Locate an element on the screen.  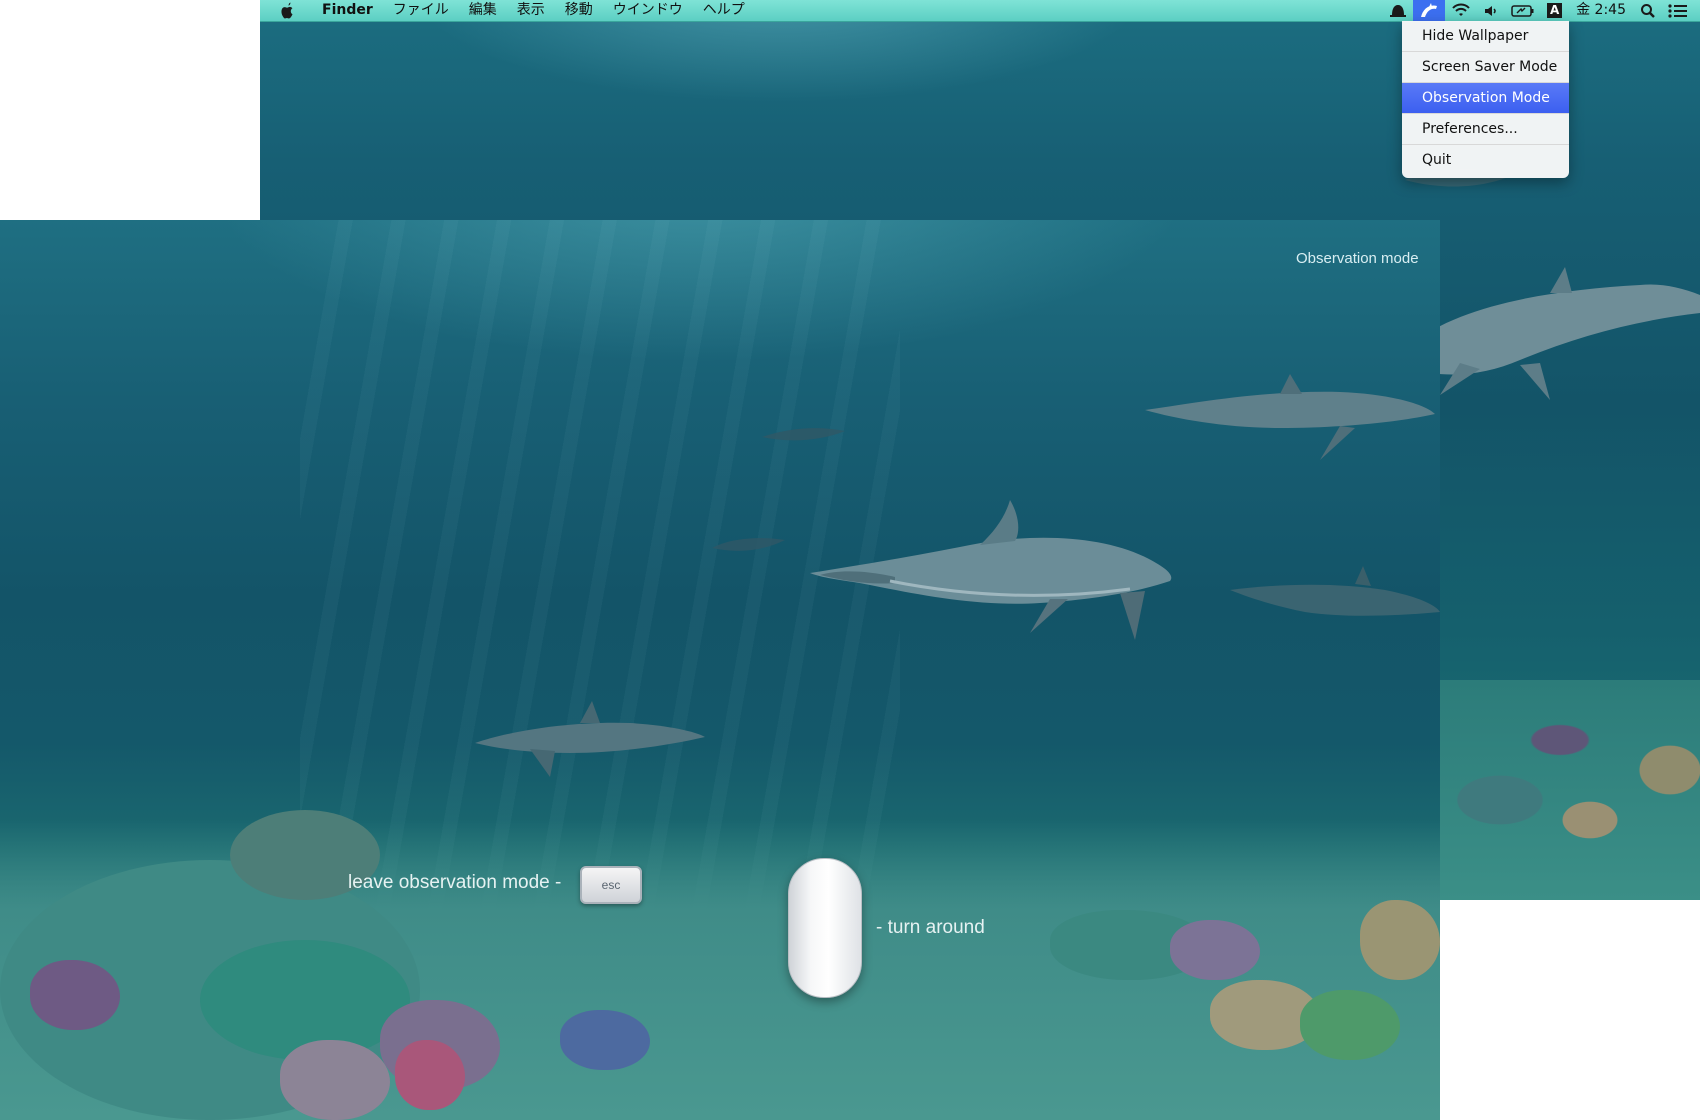
leave-observation-hint: leave observation mode - is located at coordinates (455, 882).